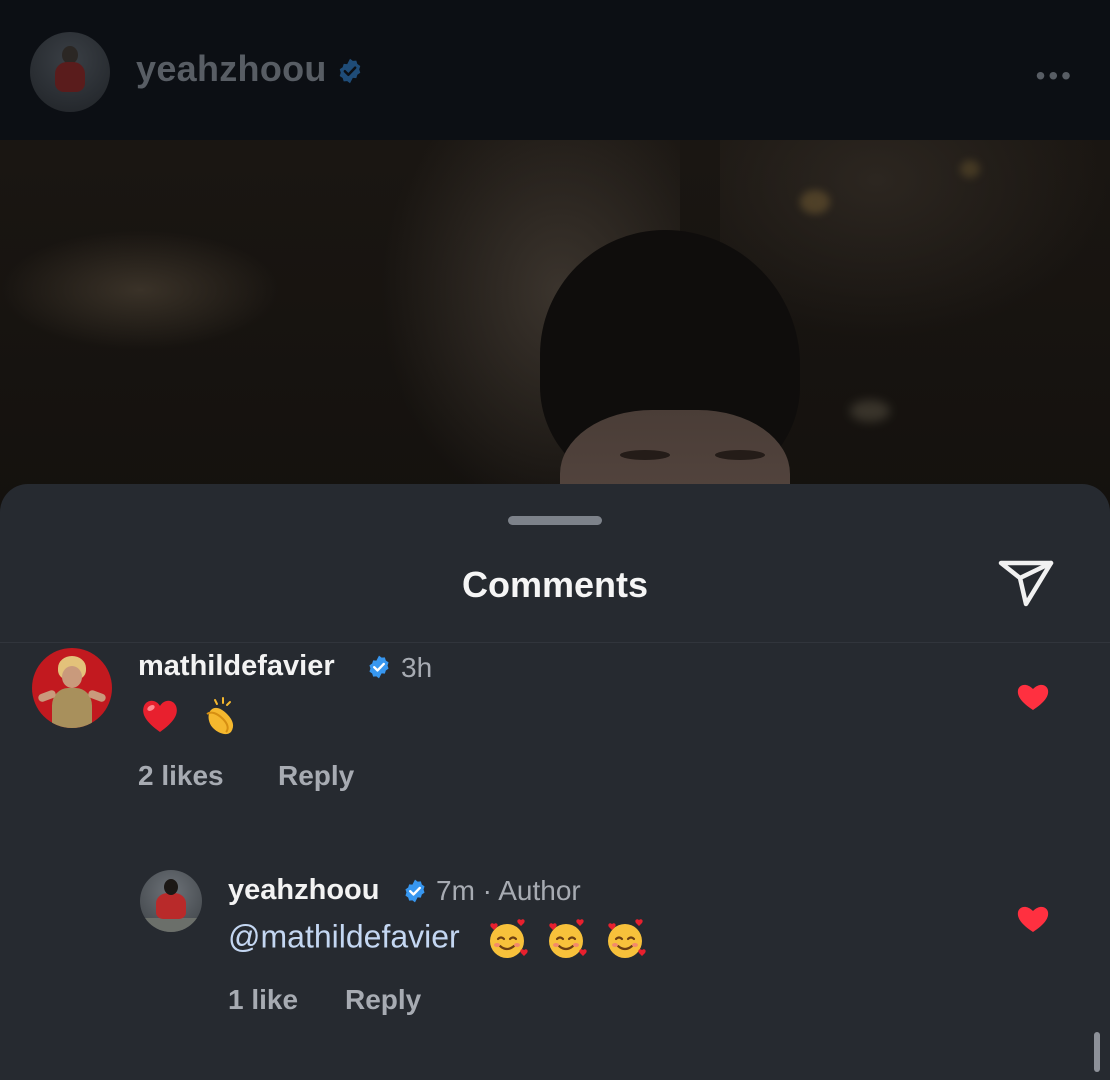 The image size is (1110, 1080). What do you see at coordinates (171, 901) in the screenshot?
I see `commenter-avatar` at bounding box center [171, 901].